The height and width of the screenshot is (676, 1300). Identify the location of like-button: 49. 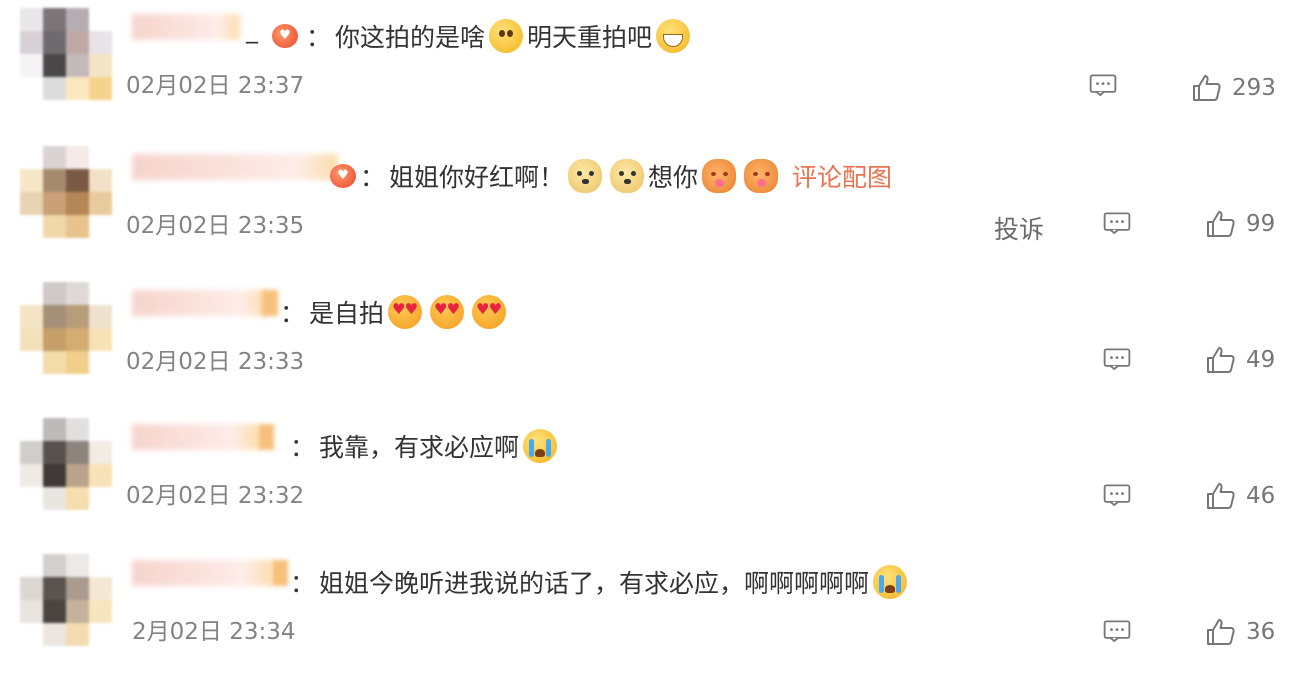
(1240, 360).